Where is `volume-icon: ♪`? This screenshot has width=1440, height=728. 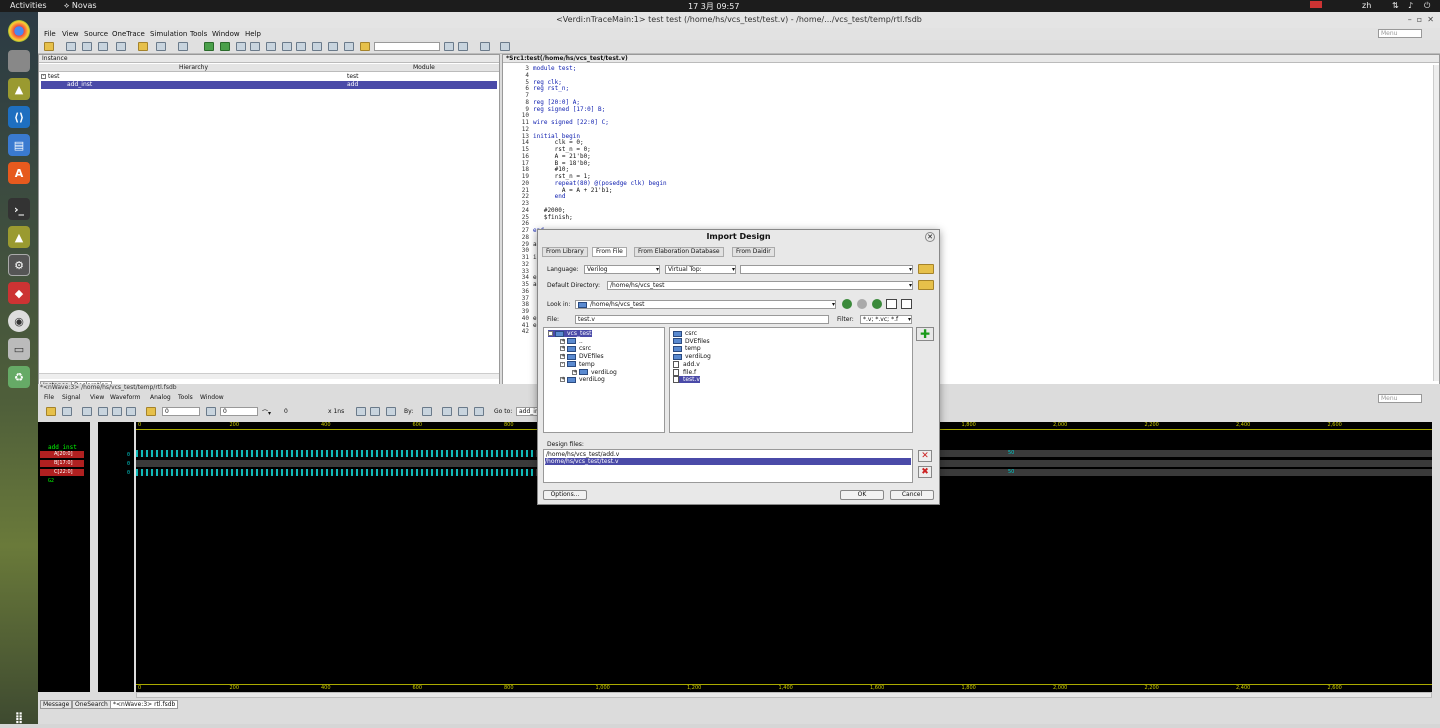 volume-icon: ♪ is located at coordinates (1410, 5).